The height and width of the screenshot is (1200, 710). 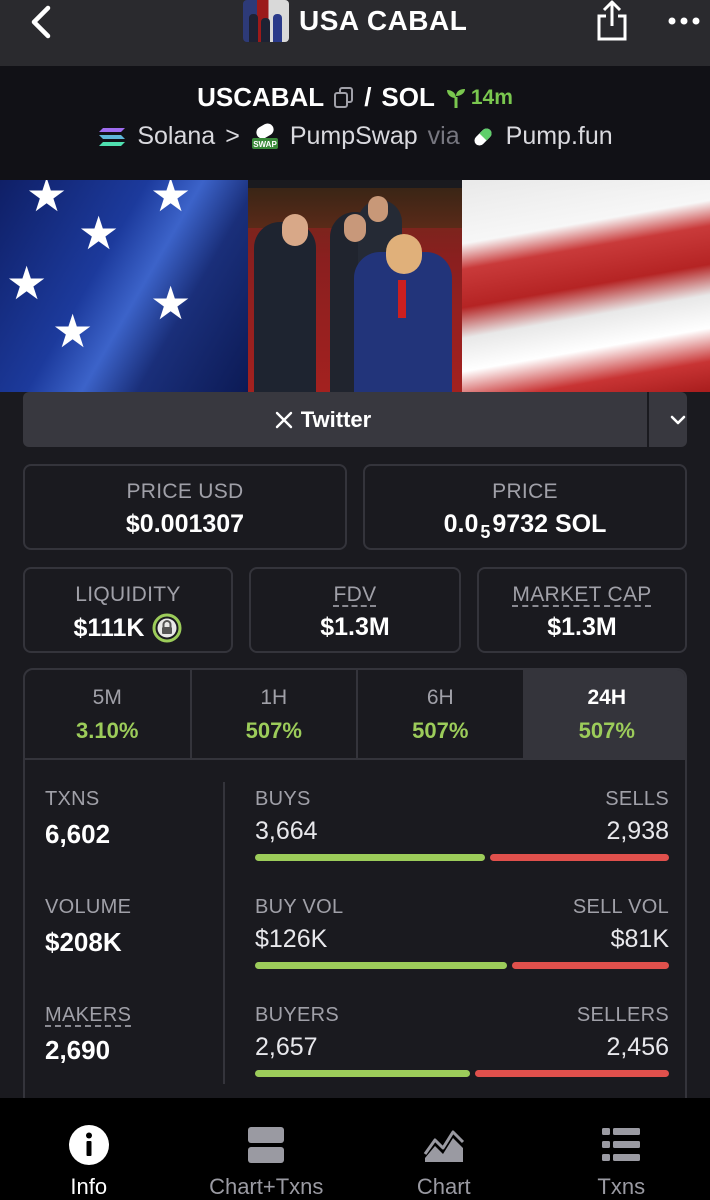 I want to click on tab-change: 3.10%, so click(x=107, y=730).